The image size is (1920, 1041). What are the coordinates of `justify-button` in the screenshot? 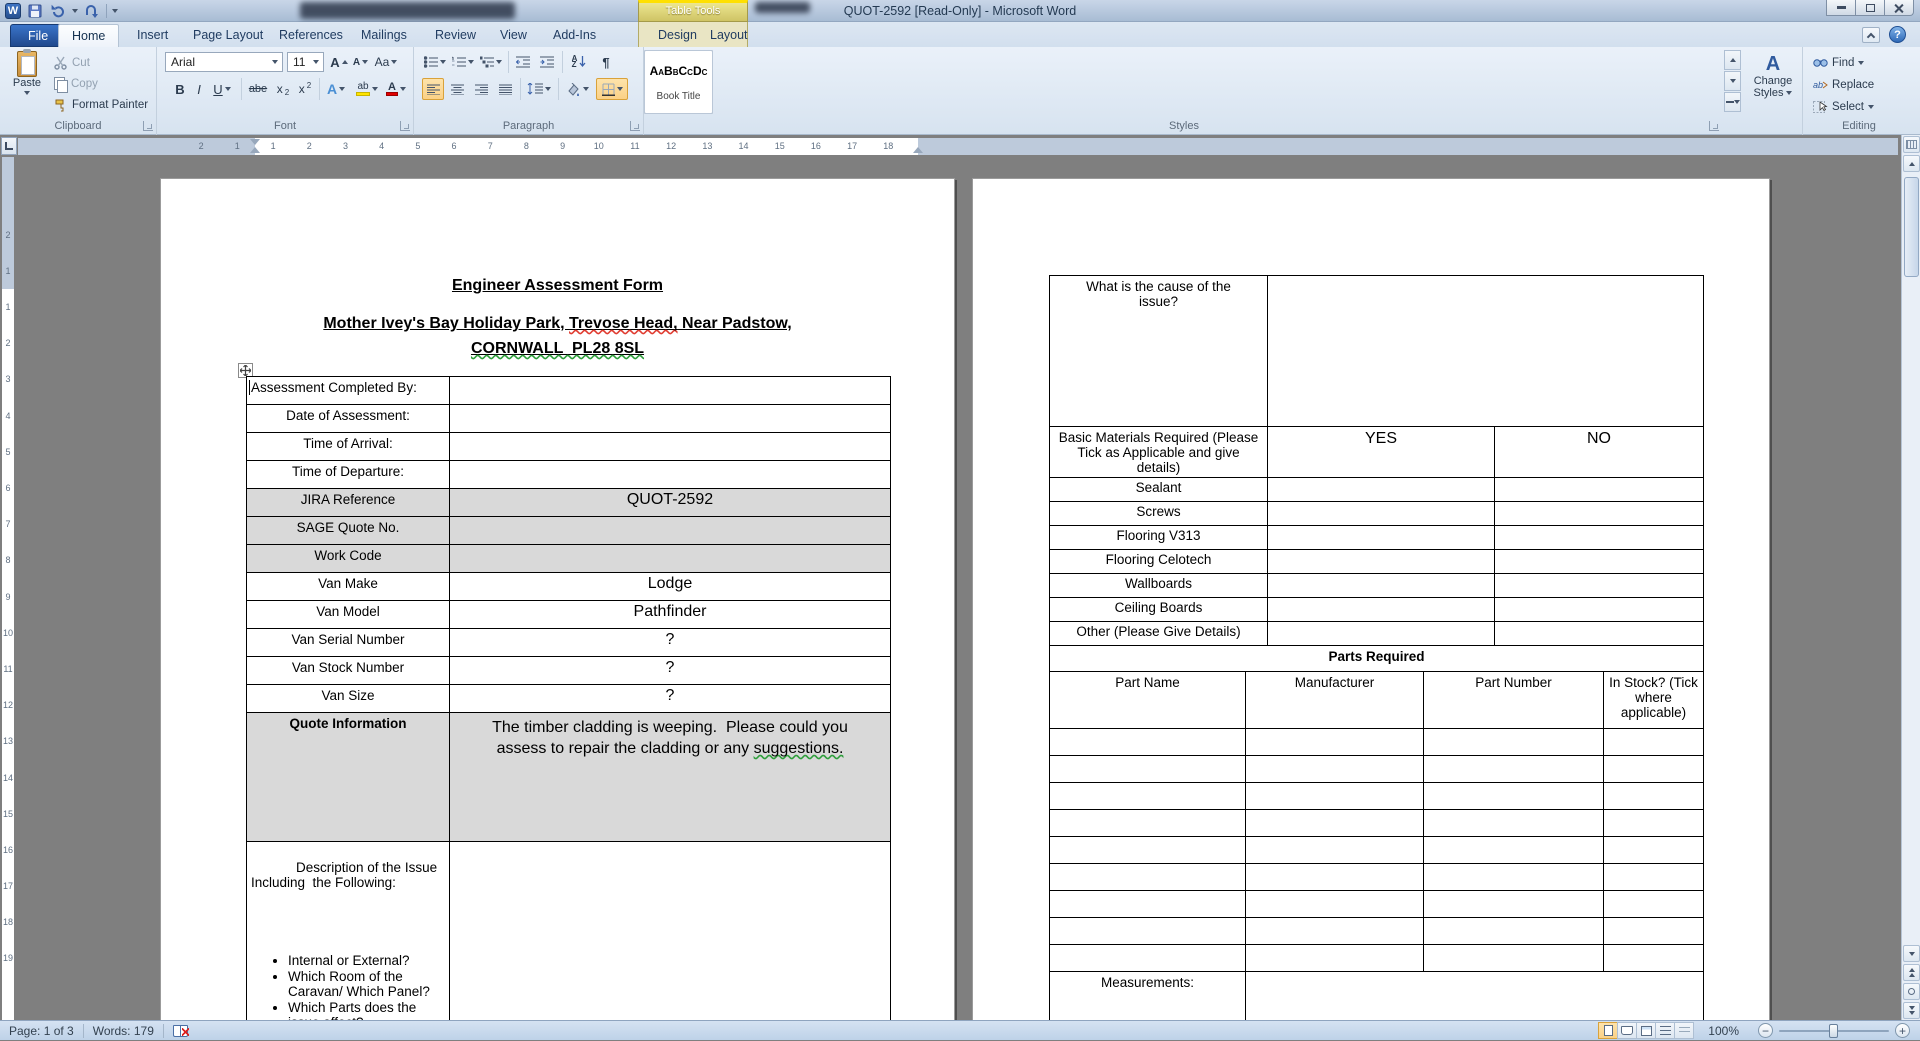 It's located at (505, 89).